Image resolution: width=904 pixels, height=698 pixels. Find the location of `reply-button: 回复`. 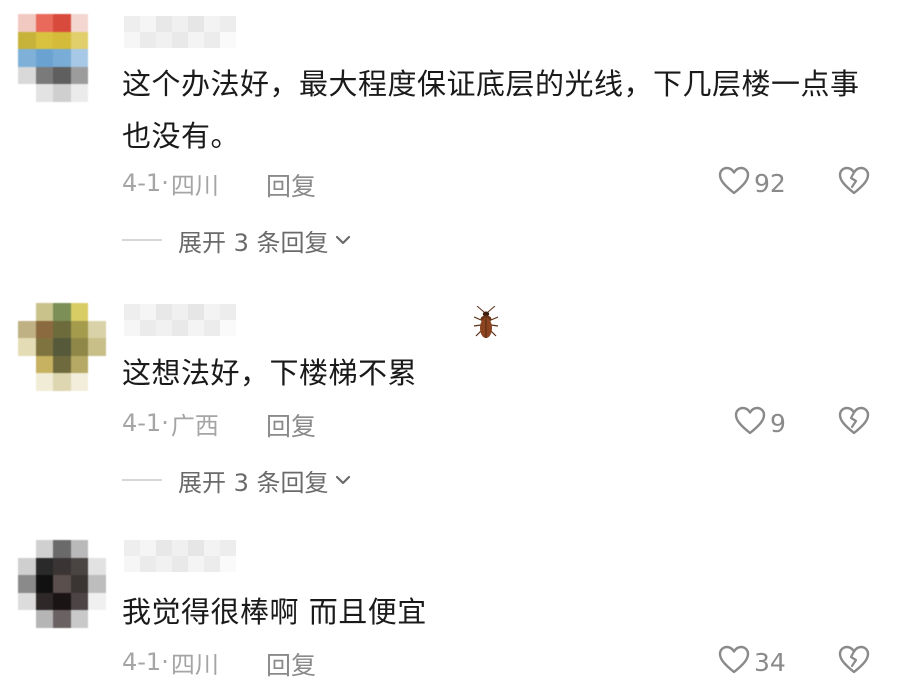

reply-button: 回复 is located at coordinates (291, 664).